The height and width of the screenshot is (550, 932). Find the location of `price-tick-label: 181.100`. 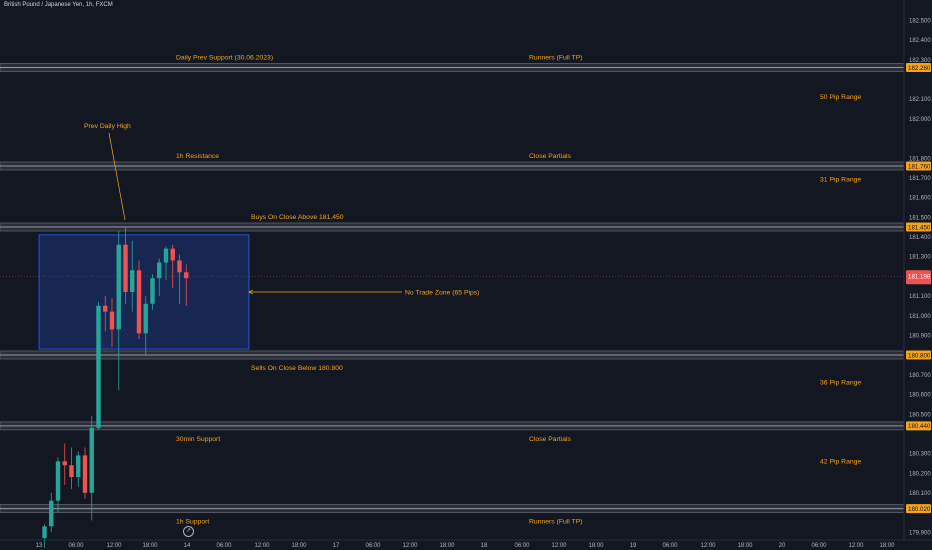

price-tick-label: 181.100 is located at coordinates (920, 297).